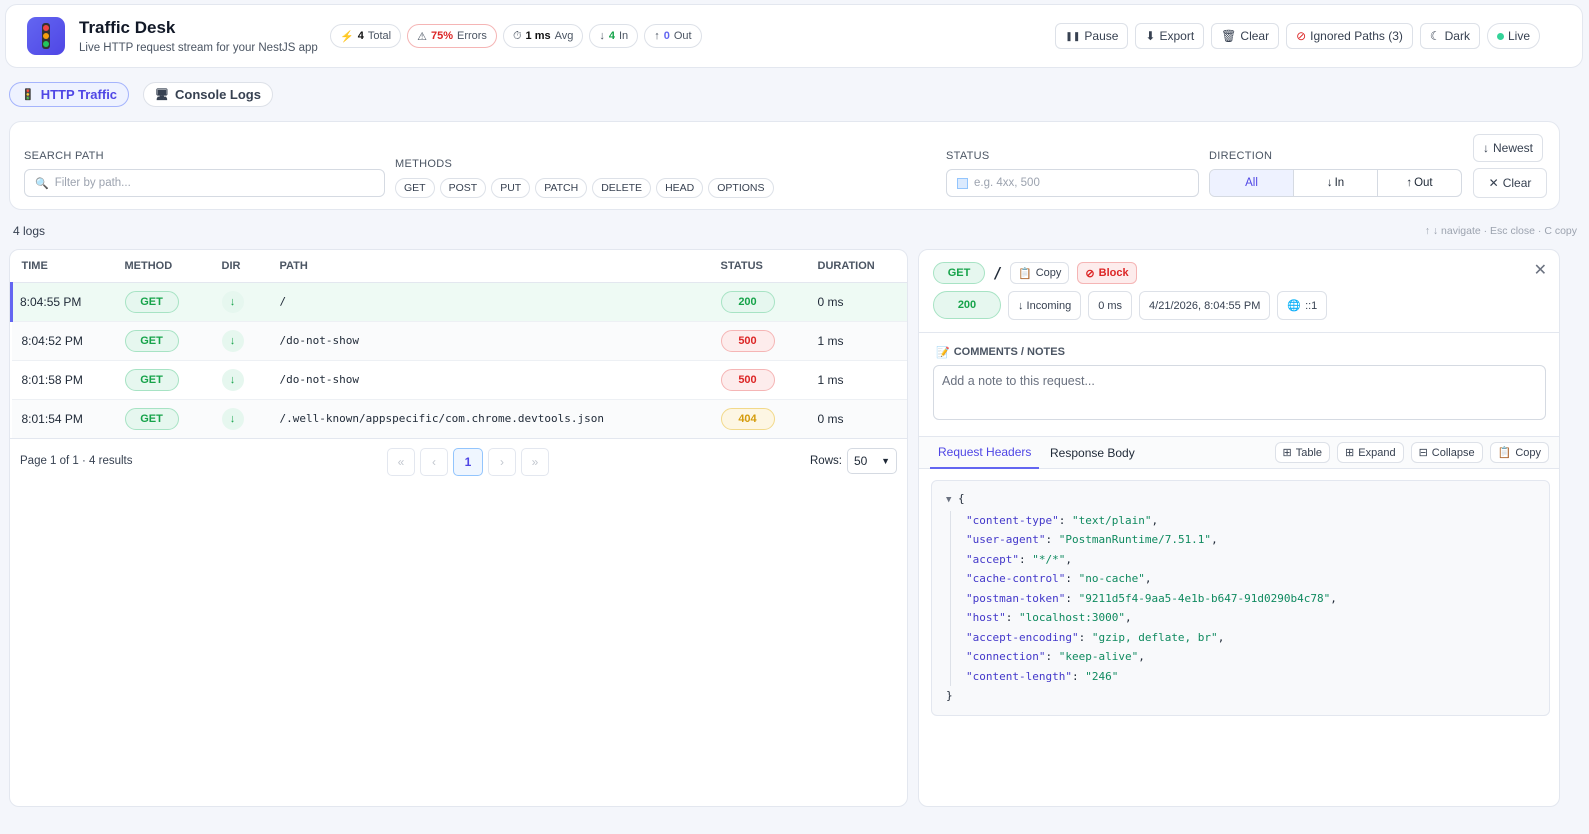 The width and height of the screenshot is (1589, 834). What do you see at coordinates (1504, 453) in the screenshot?
I see `clipboard-icon: 📋` at bounding box center [1504, 453].